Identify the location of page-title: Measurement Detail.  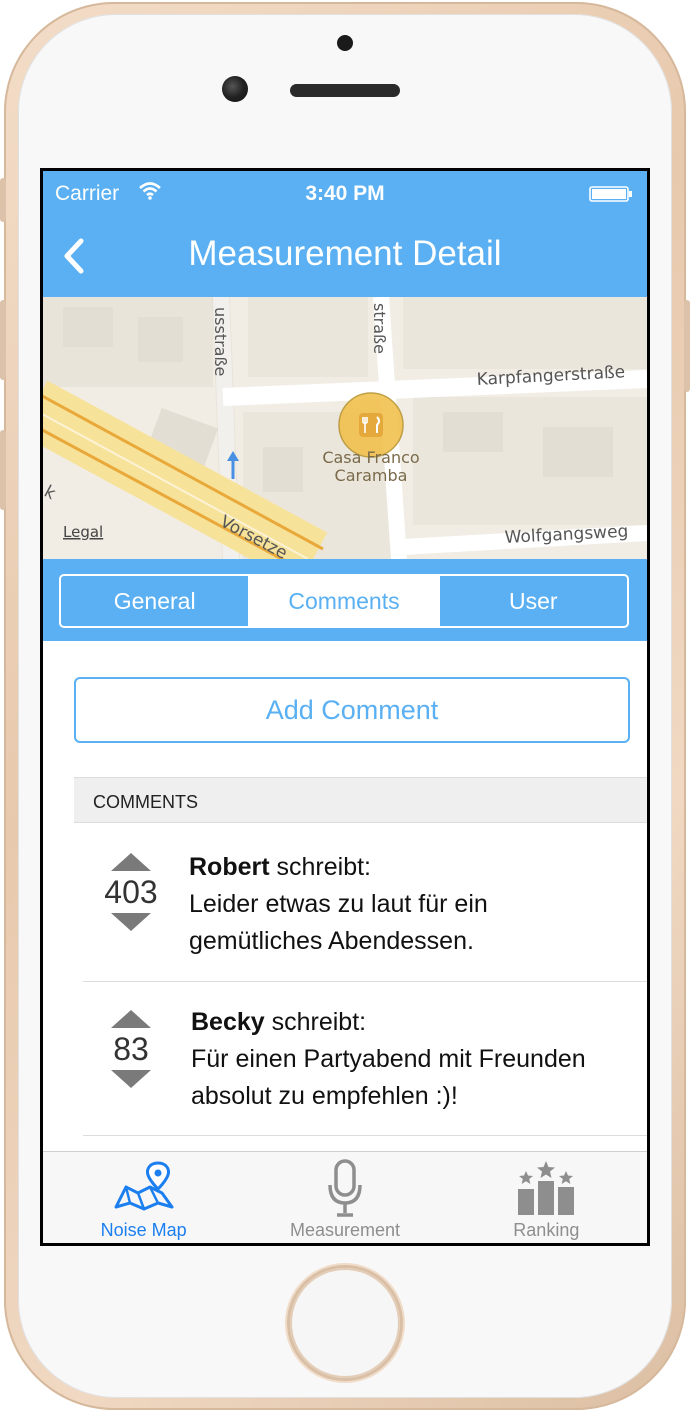
(345, 253).